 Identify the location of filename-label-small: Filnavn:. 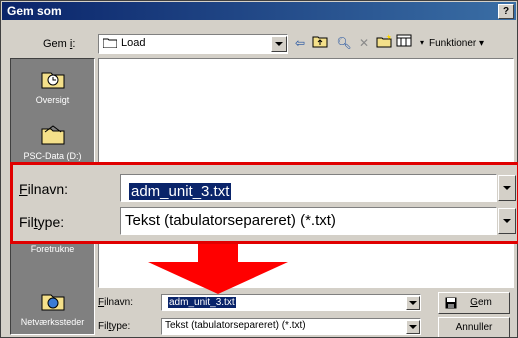
(116, 302).